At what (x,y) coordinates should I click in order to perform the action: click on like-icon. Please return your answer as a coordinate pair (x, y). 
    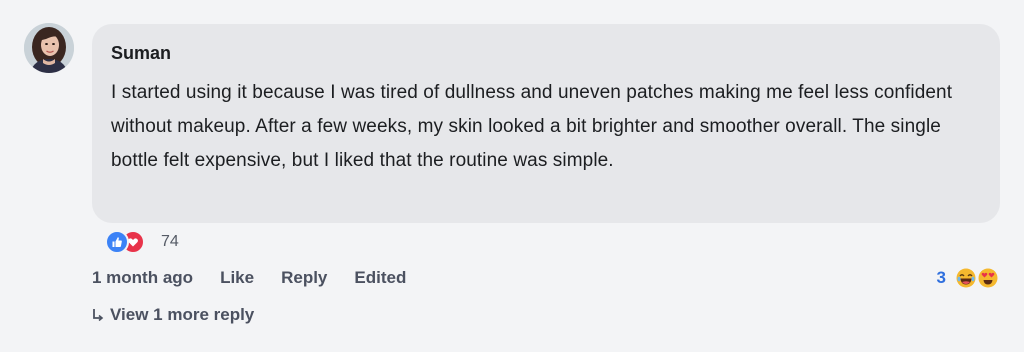
    Looking at the image, I should click on (117, 242).